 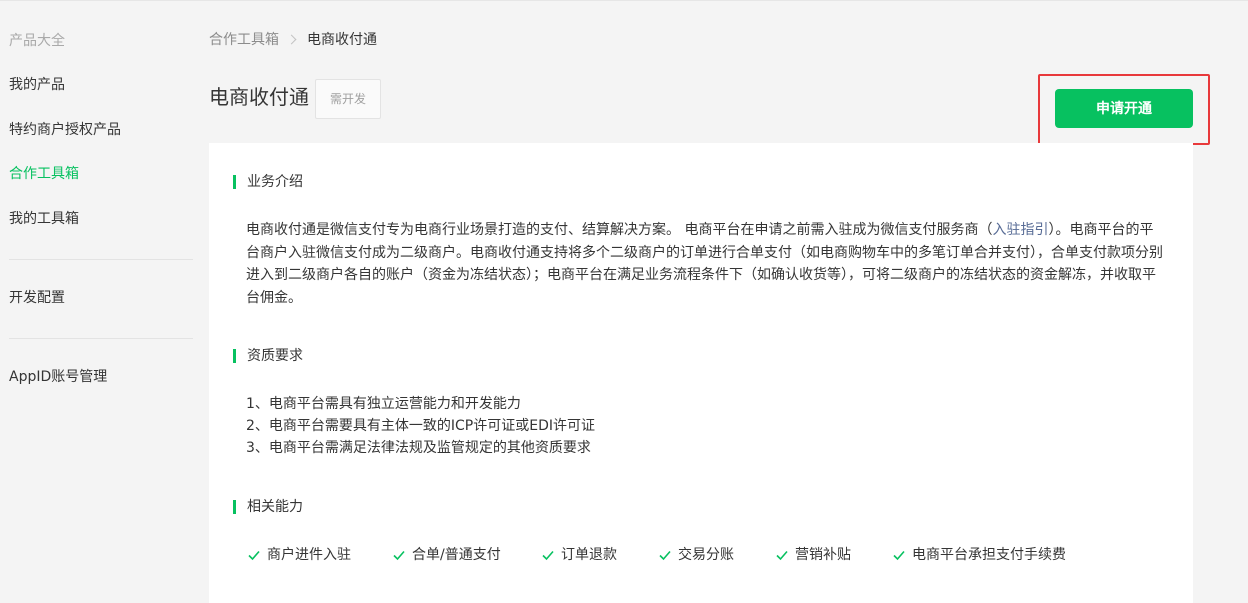 What do you see at coordinates (1020, 230) in the screenshot?
I see `onboarding-guide-link: 入驻指引` at bounding box center [1020, 230].